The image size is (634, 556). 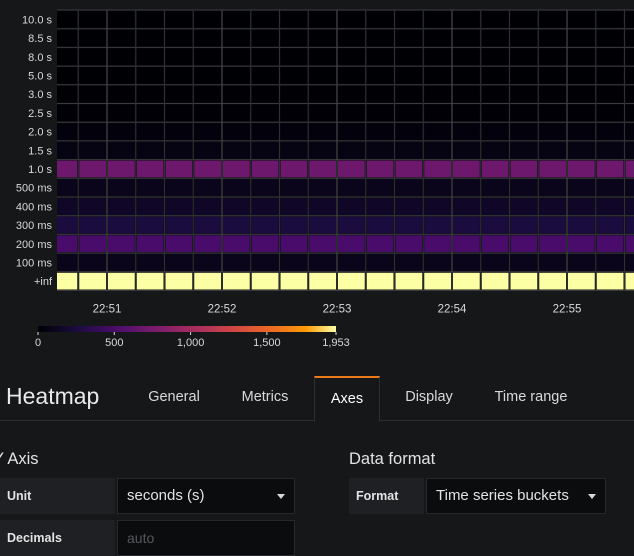 What do you see at coordinates (206, 538) in the screenshot?
I see `decimals-input` at bounding box center [206, 538].